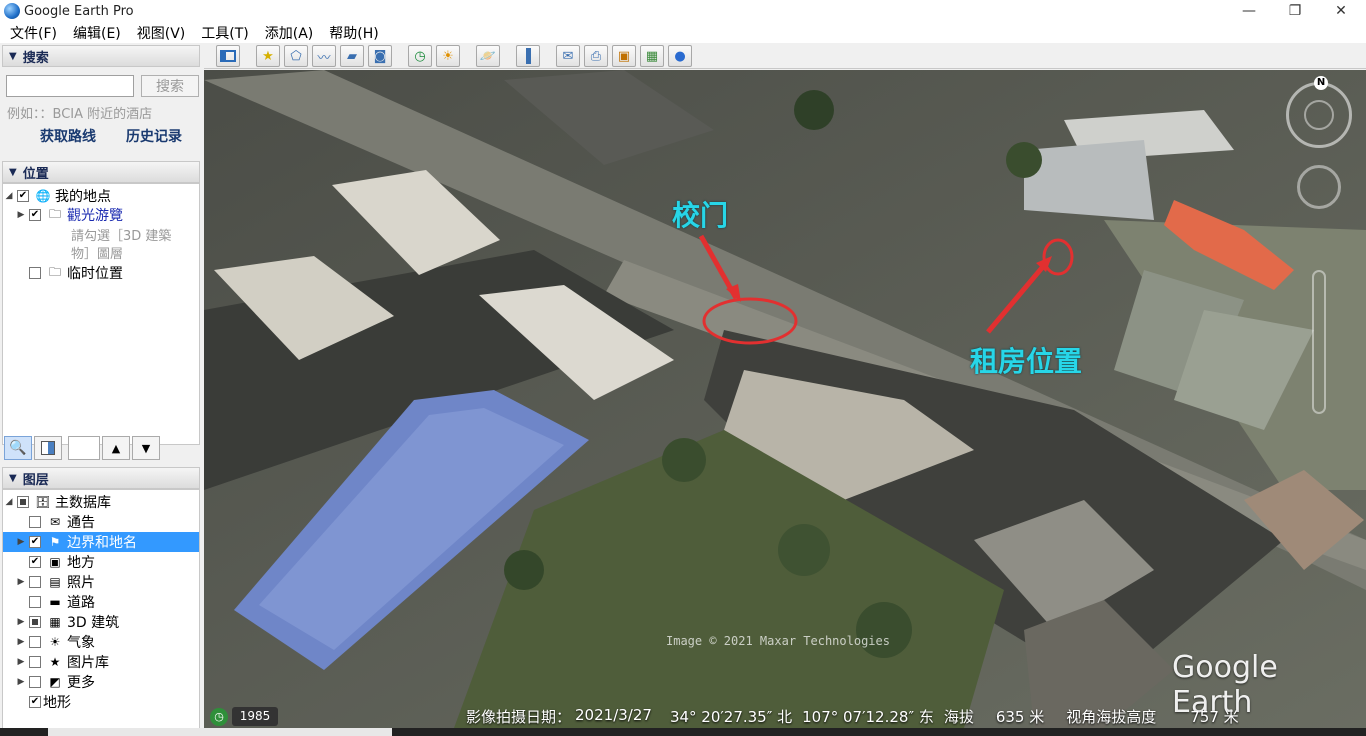  What do you see at coordinates (1341, 11) in the screenshot?
I see `close-button: ✕` at bounding box center [1341, 11].